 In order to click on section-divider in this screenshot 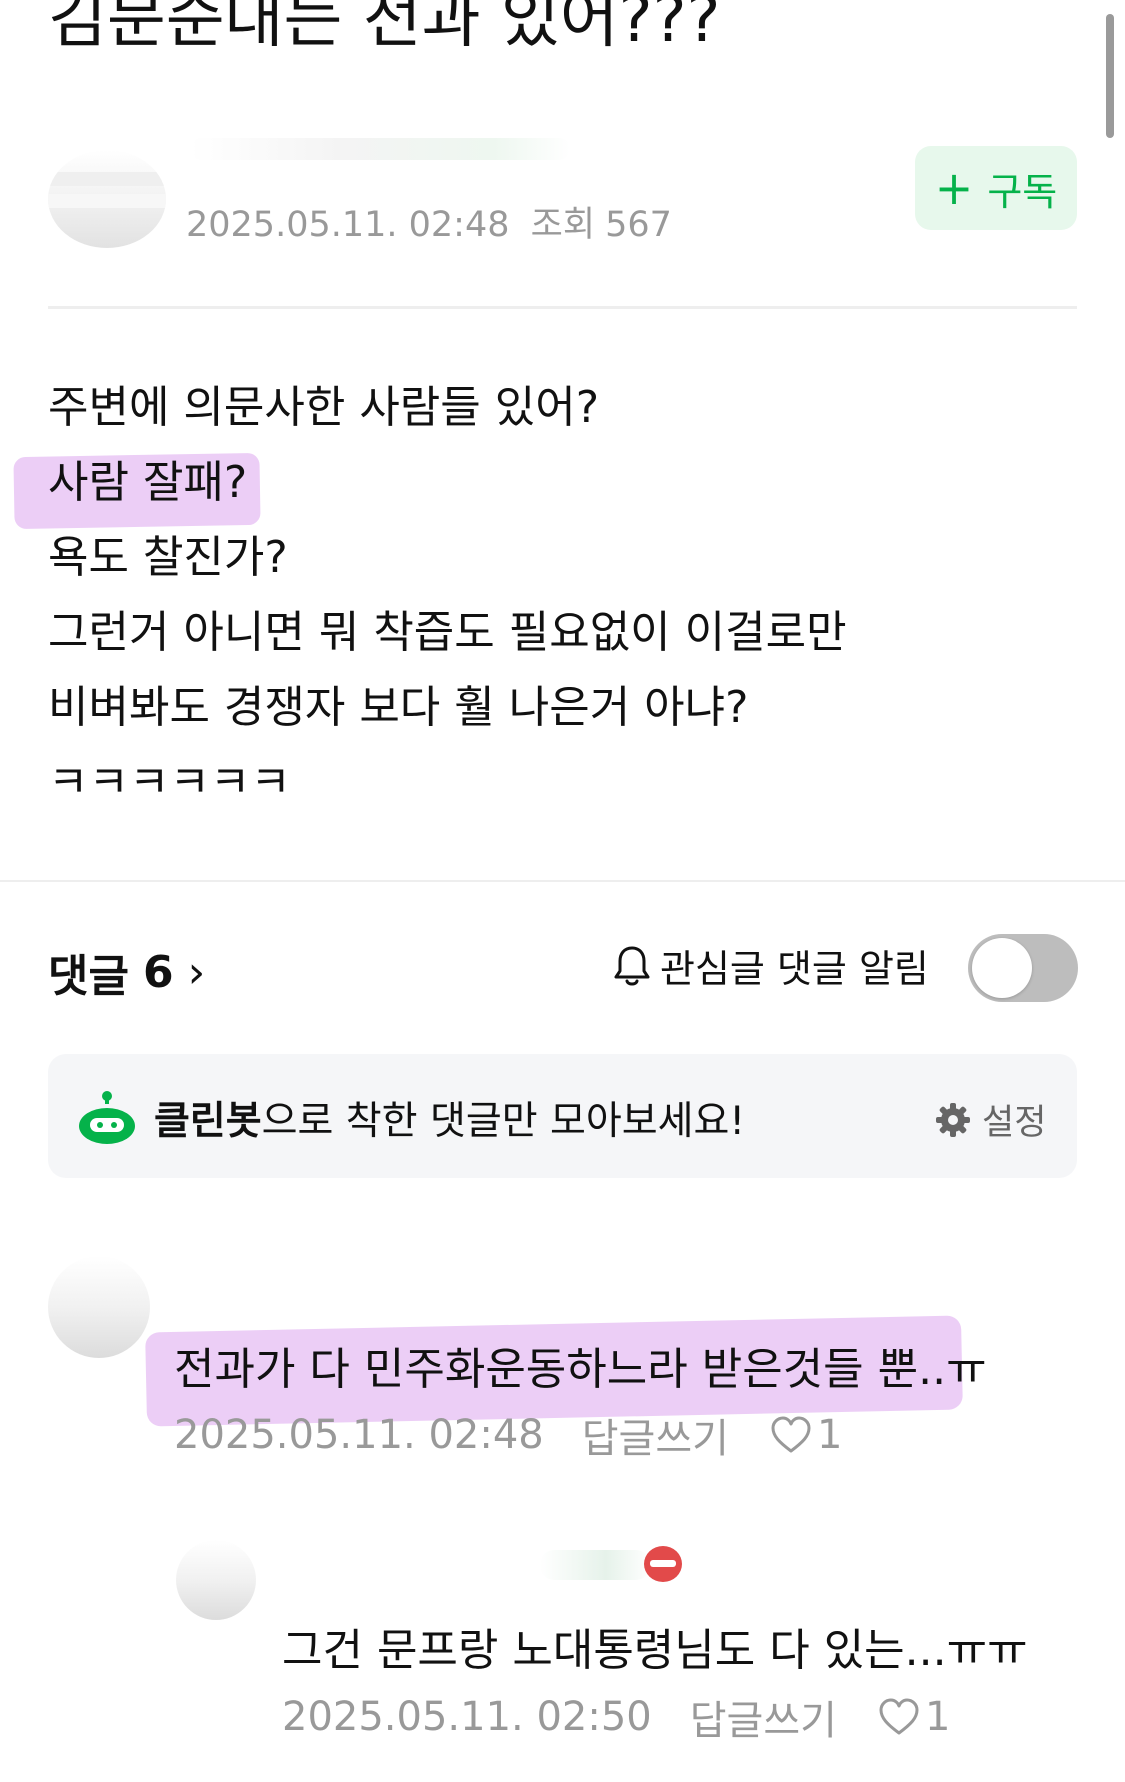, I will do `click(562, 881)`.